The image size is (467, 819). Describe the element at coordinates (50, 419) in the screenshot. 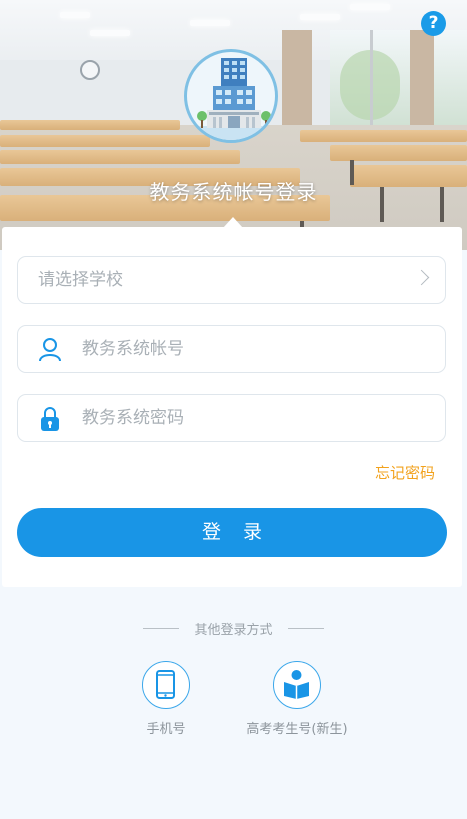

I see `lock-icon` at that location.